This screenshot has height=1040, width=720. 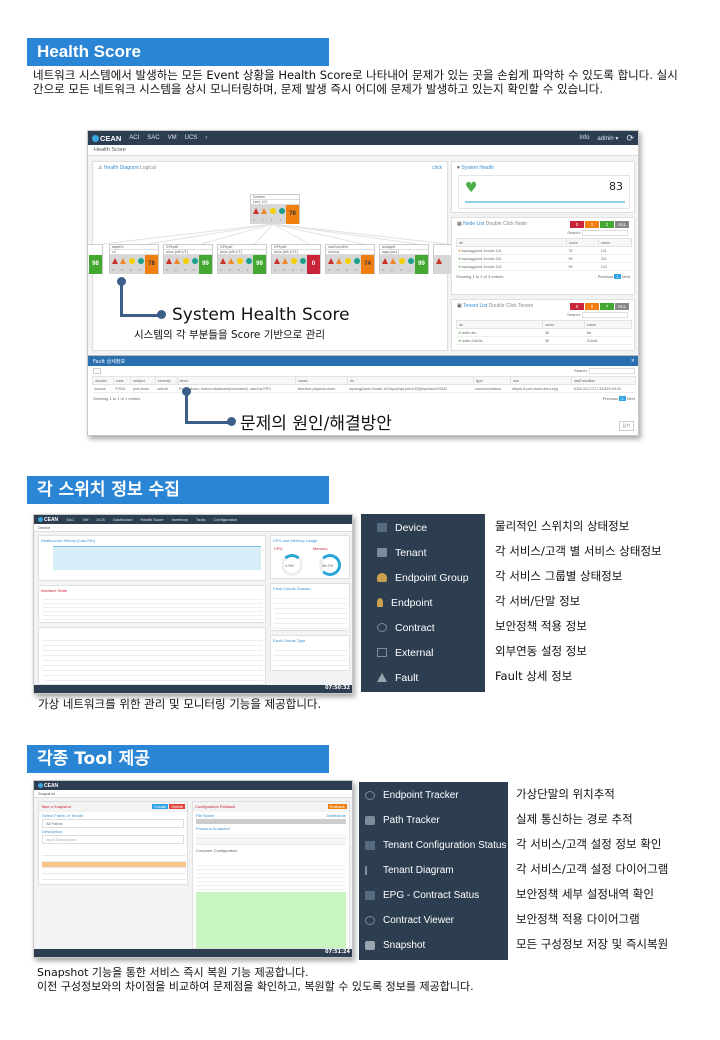 I want to click on device-detail-panel, so click(x=152, y=656).